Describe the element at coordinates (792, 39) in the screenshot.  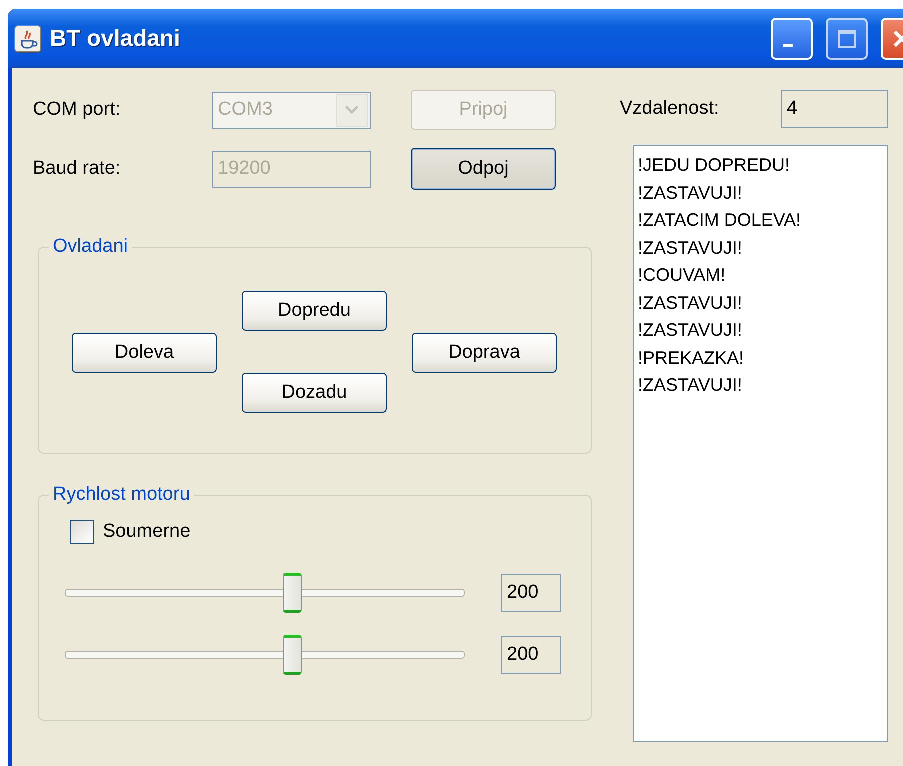
I see `minimize-button` at that location.